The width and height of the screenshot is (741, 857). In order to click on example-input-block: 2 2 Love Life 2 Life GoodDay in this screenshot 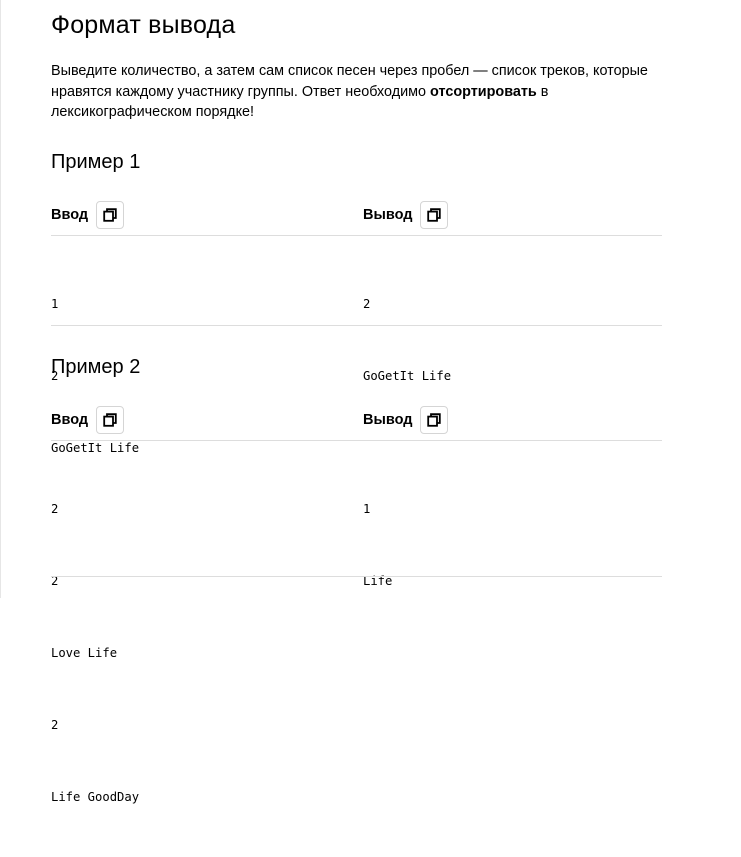, I will do `click(95, 653)`.